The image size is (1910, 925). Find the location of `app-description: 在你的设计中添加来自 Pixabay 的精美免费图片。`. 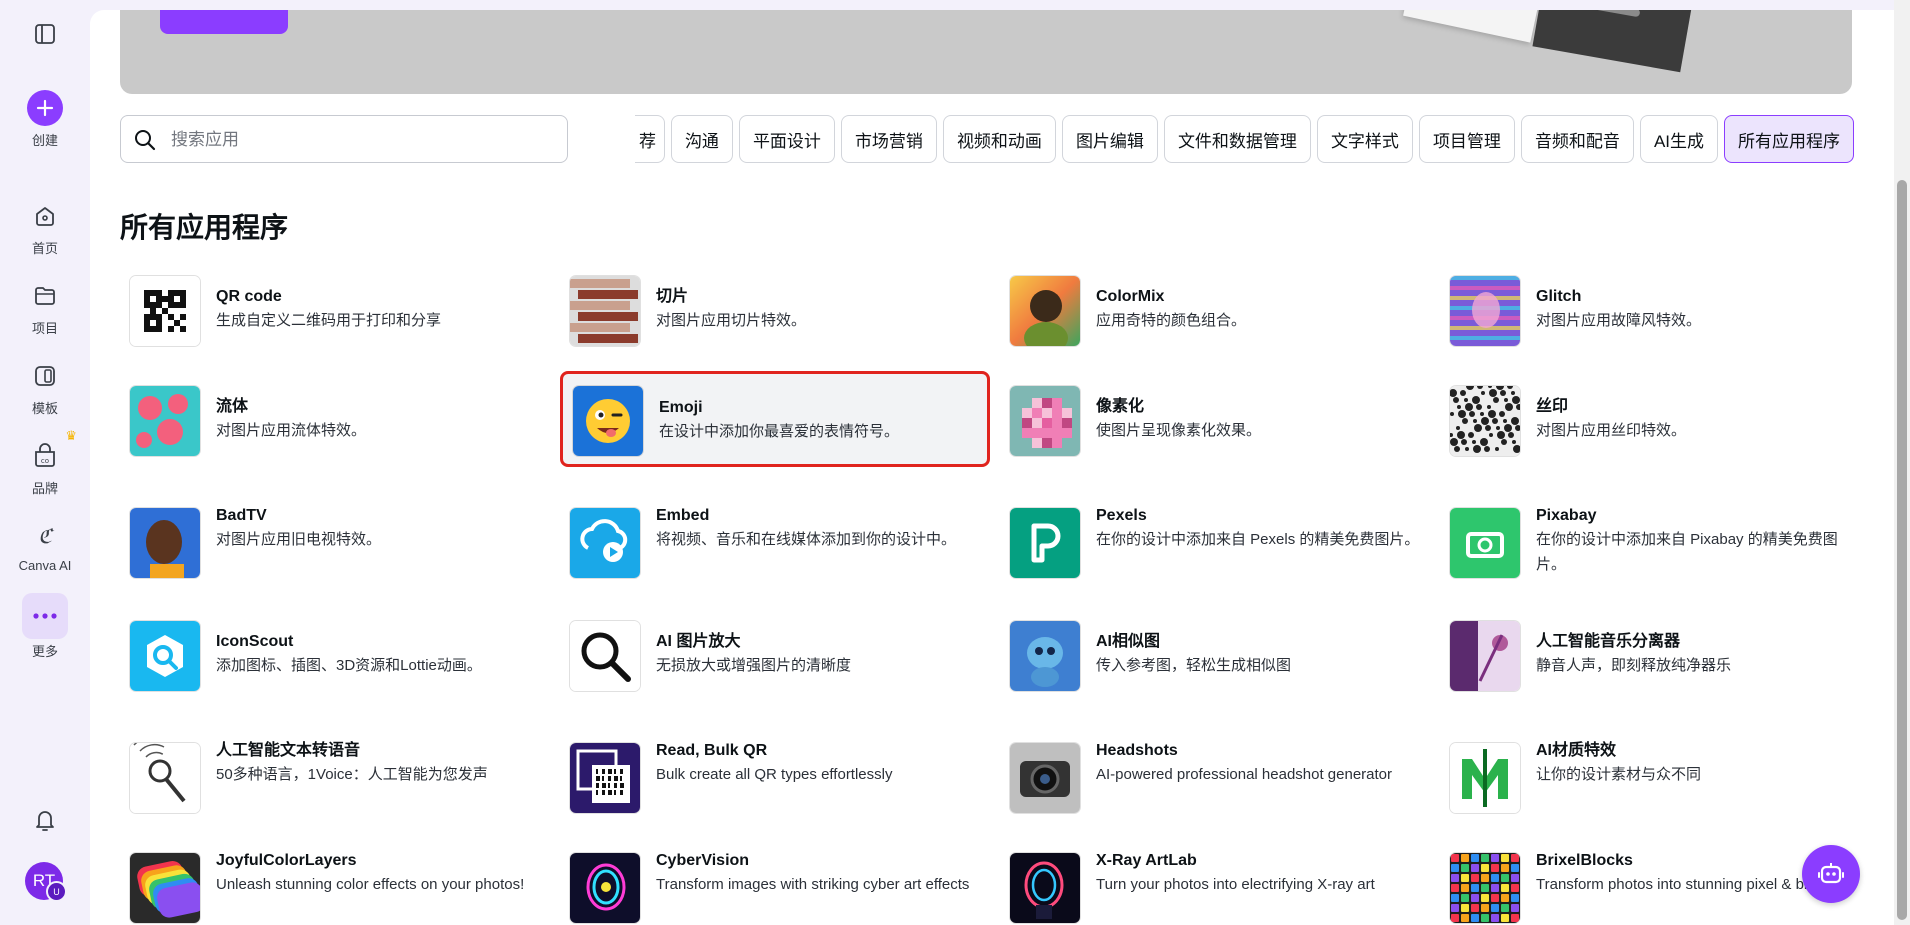

app-description: 在你的设计中添加来自 Pixabay 的精美免费图片。 is located at coordinates (1687, 552).